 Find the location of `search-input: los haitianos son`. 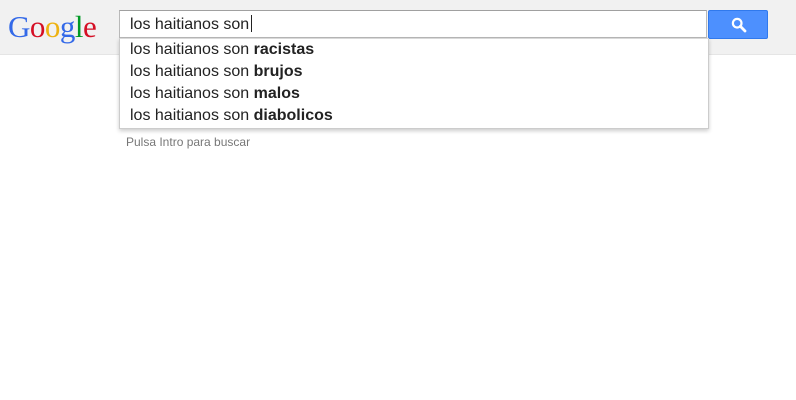

search-input: los haitianos son is located at coordinates (191, 25).